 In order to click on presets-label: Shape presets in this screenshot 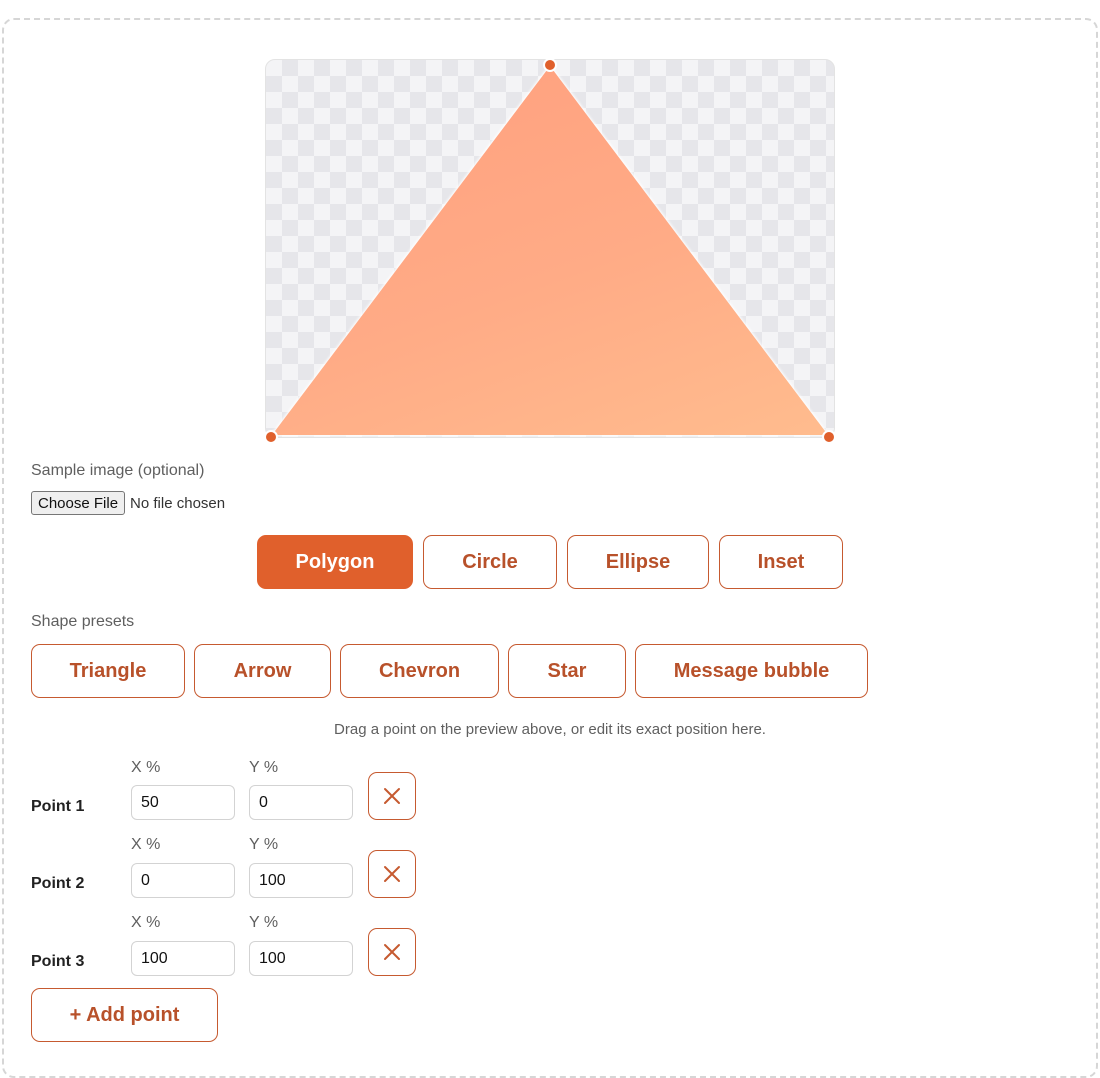, I will do `click(83, 621)`.